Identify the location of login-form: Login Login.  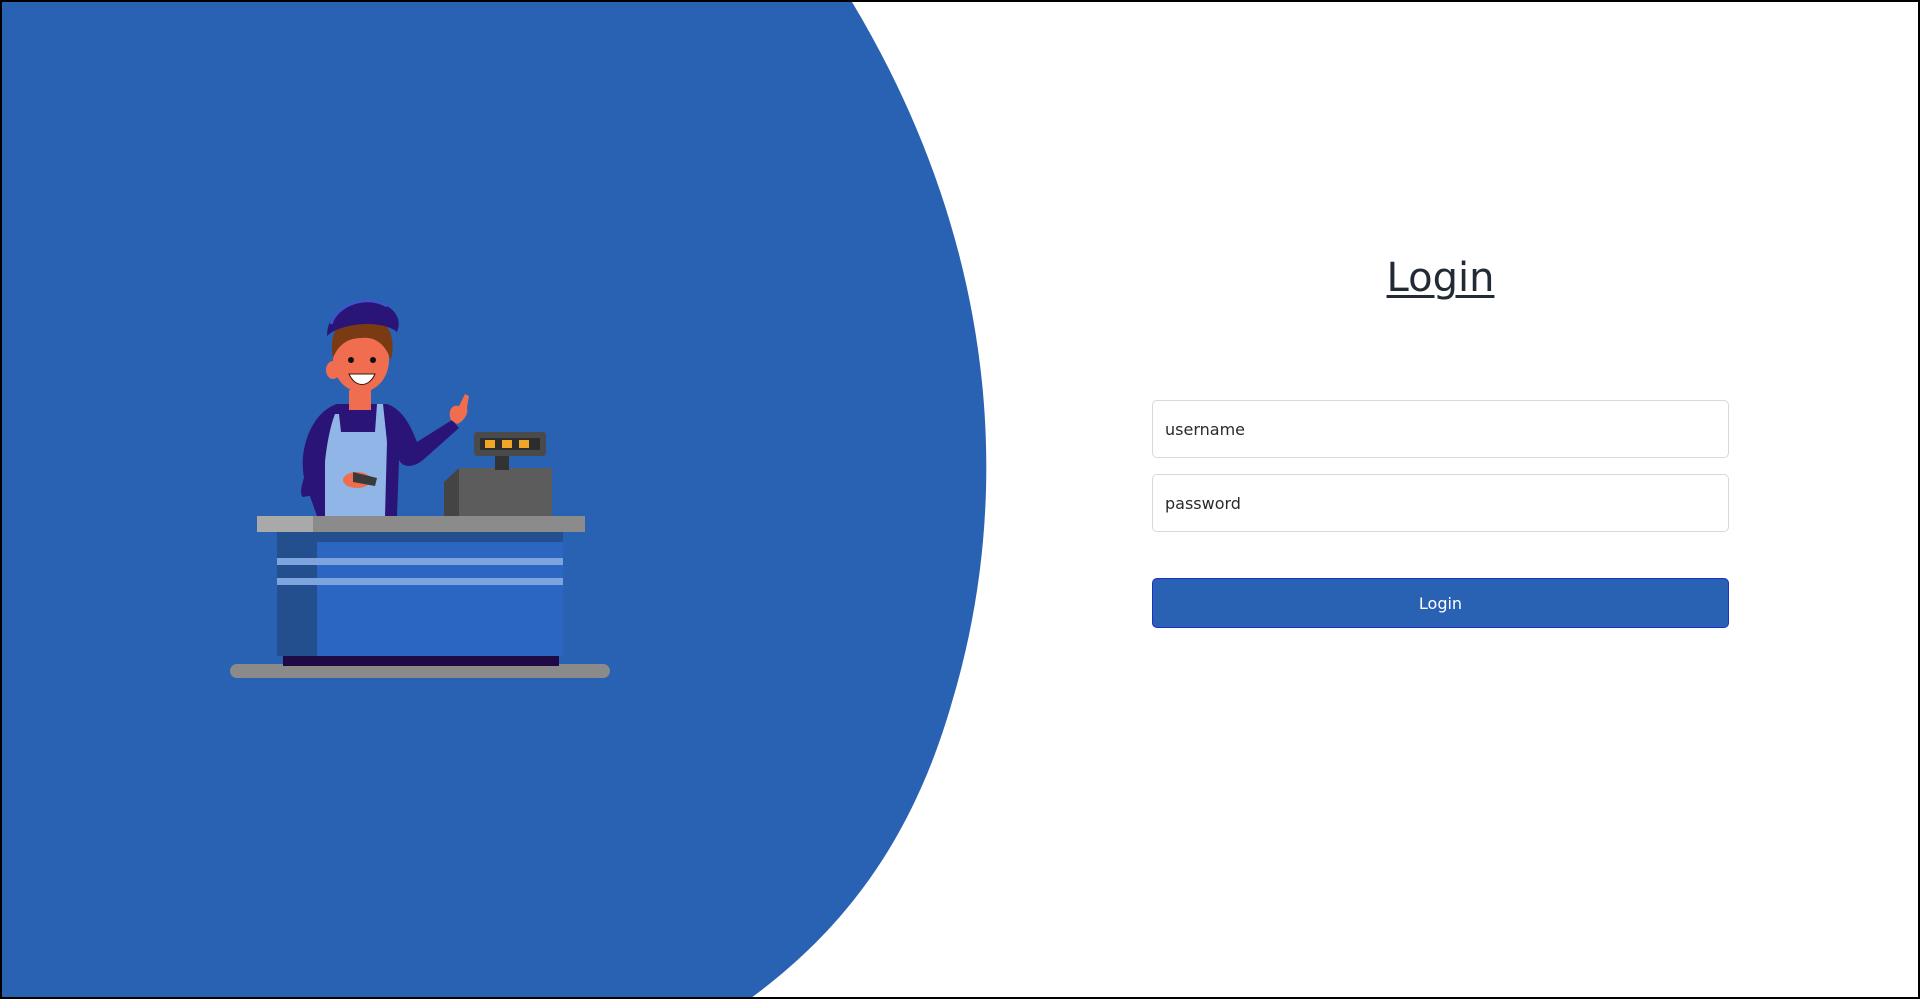
(1440, 435).